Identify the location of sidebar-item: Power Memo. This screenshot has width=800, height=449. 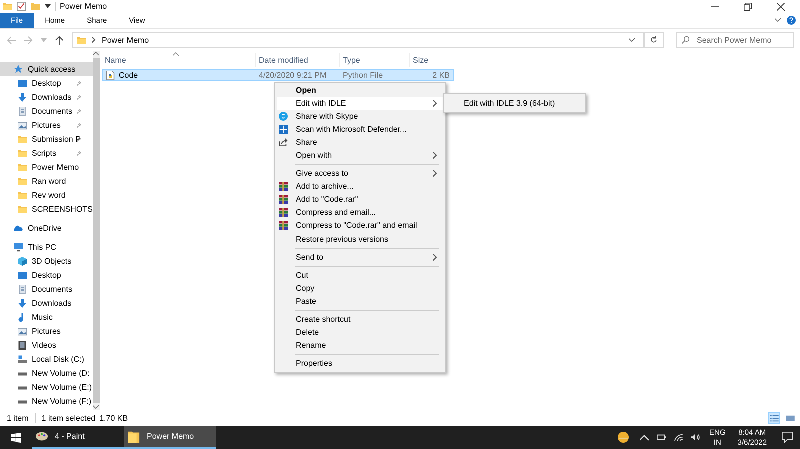
(46, 167).